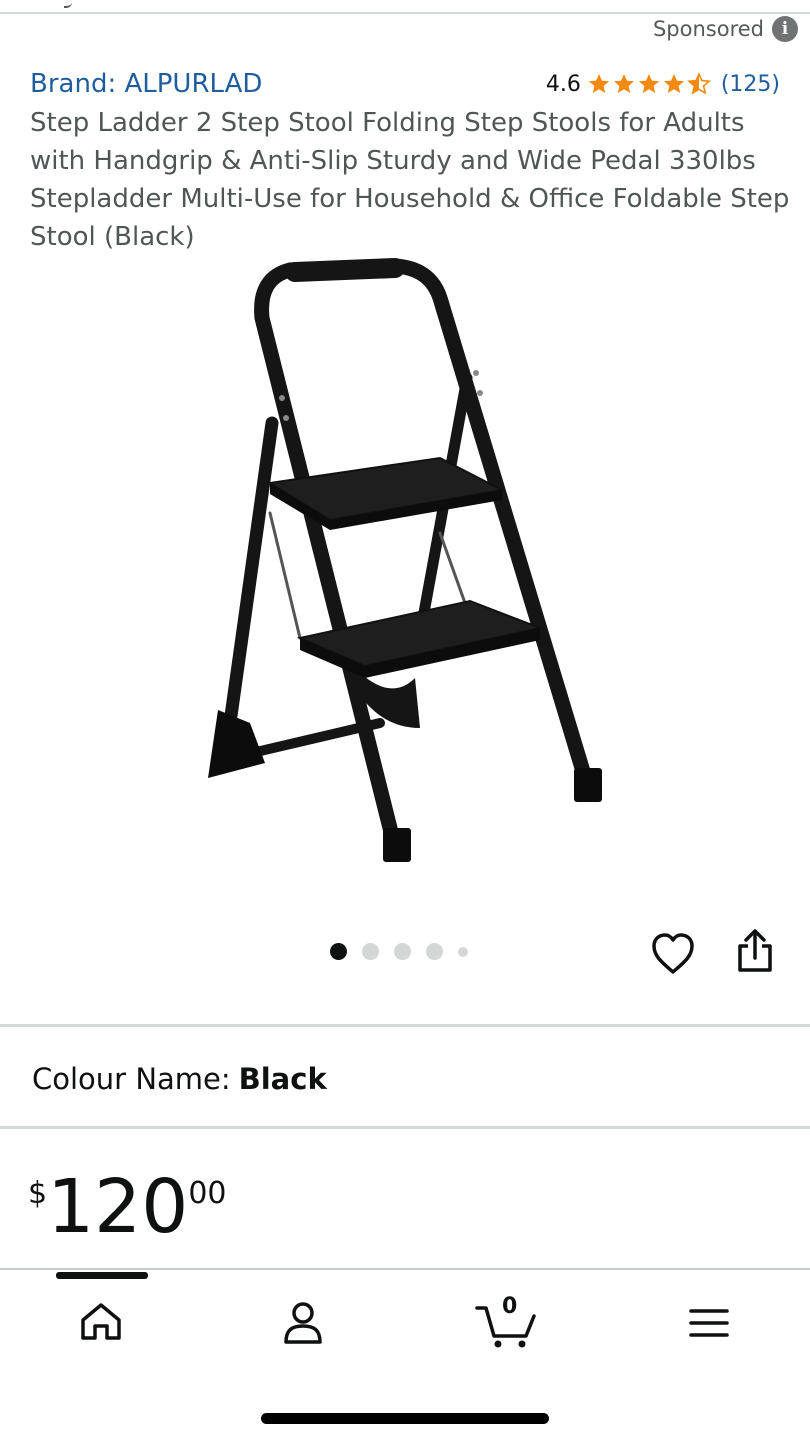 This screenshot has width=810, height=1442. I want to click on price-fraction: 00, so click(207, 1193).